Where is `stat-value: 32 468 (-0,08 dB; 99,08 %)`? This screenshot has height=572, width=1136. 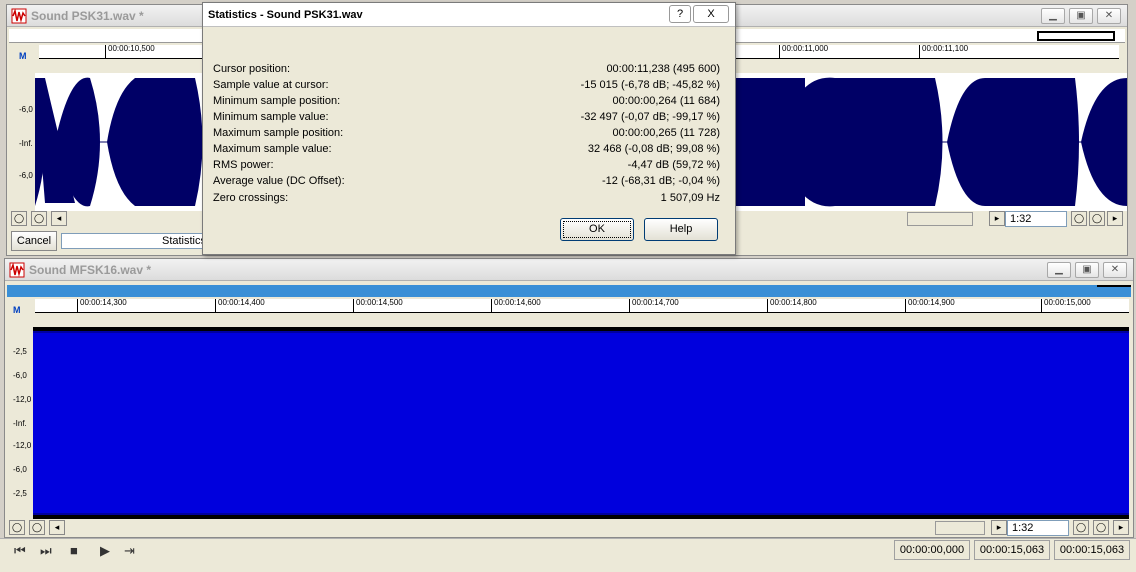 stat-value: 32 468 (-0,08 dB; 99,08 %) is located at coordinates (653, 149).